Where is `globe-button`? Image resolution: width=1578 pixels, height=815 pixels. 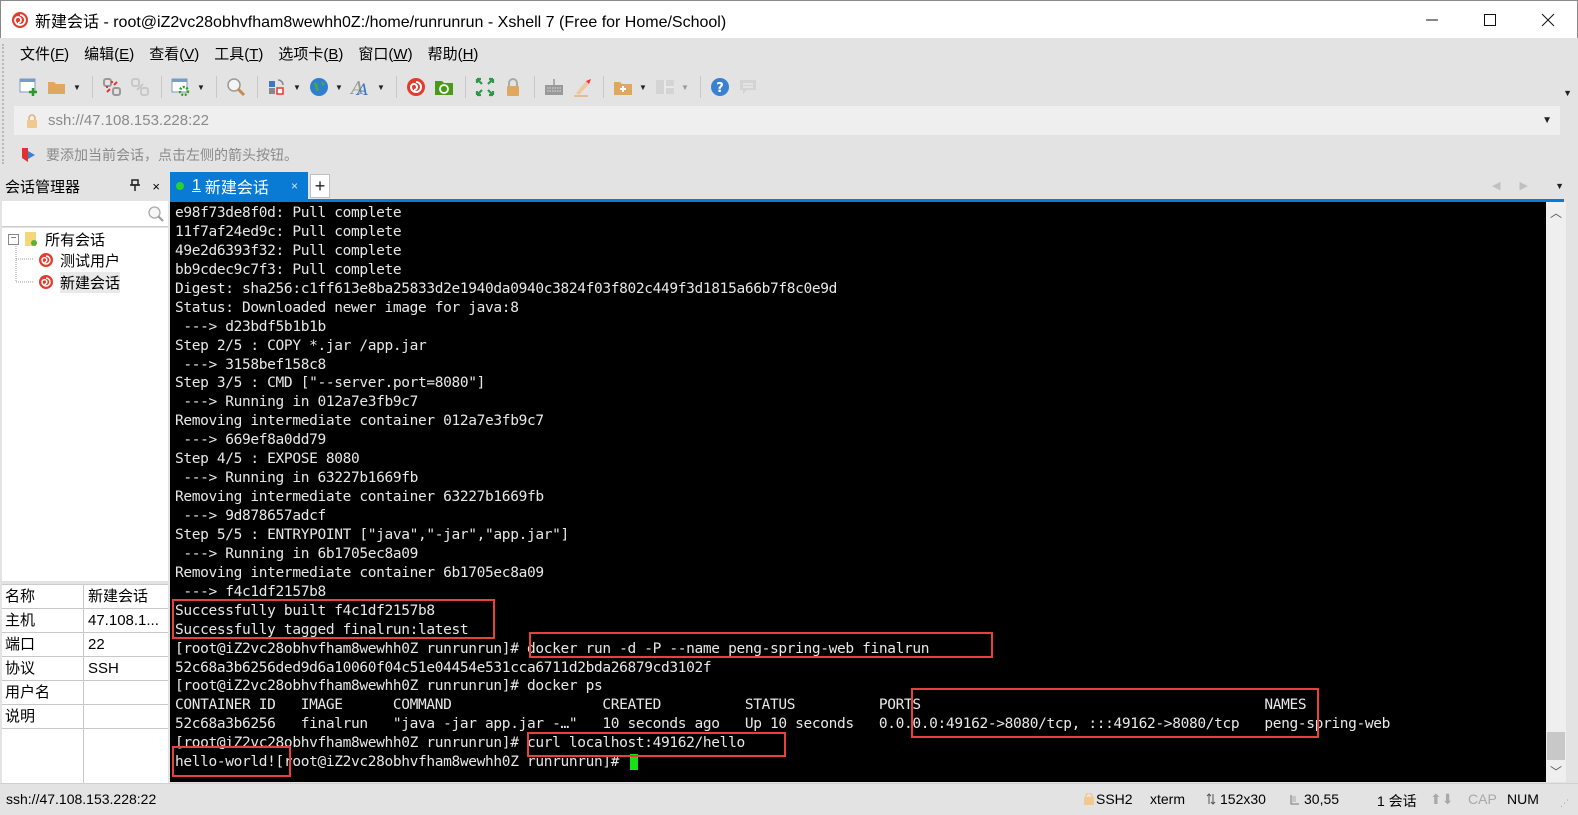 globe-button is located at coordinates (319, 87).